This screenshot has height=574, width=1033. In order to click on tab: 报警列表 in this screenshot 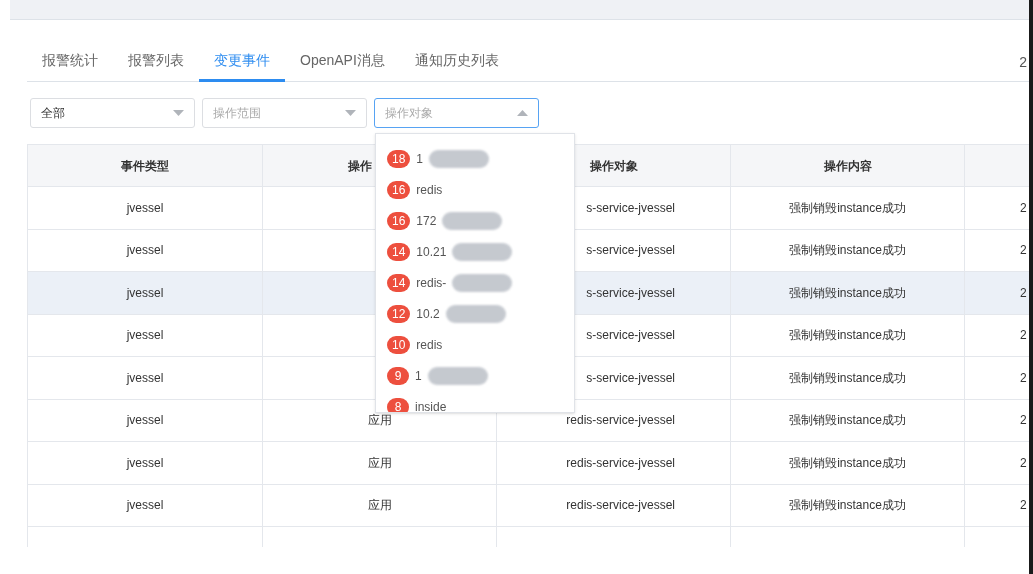, I will do `click(156, 62)`.